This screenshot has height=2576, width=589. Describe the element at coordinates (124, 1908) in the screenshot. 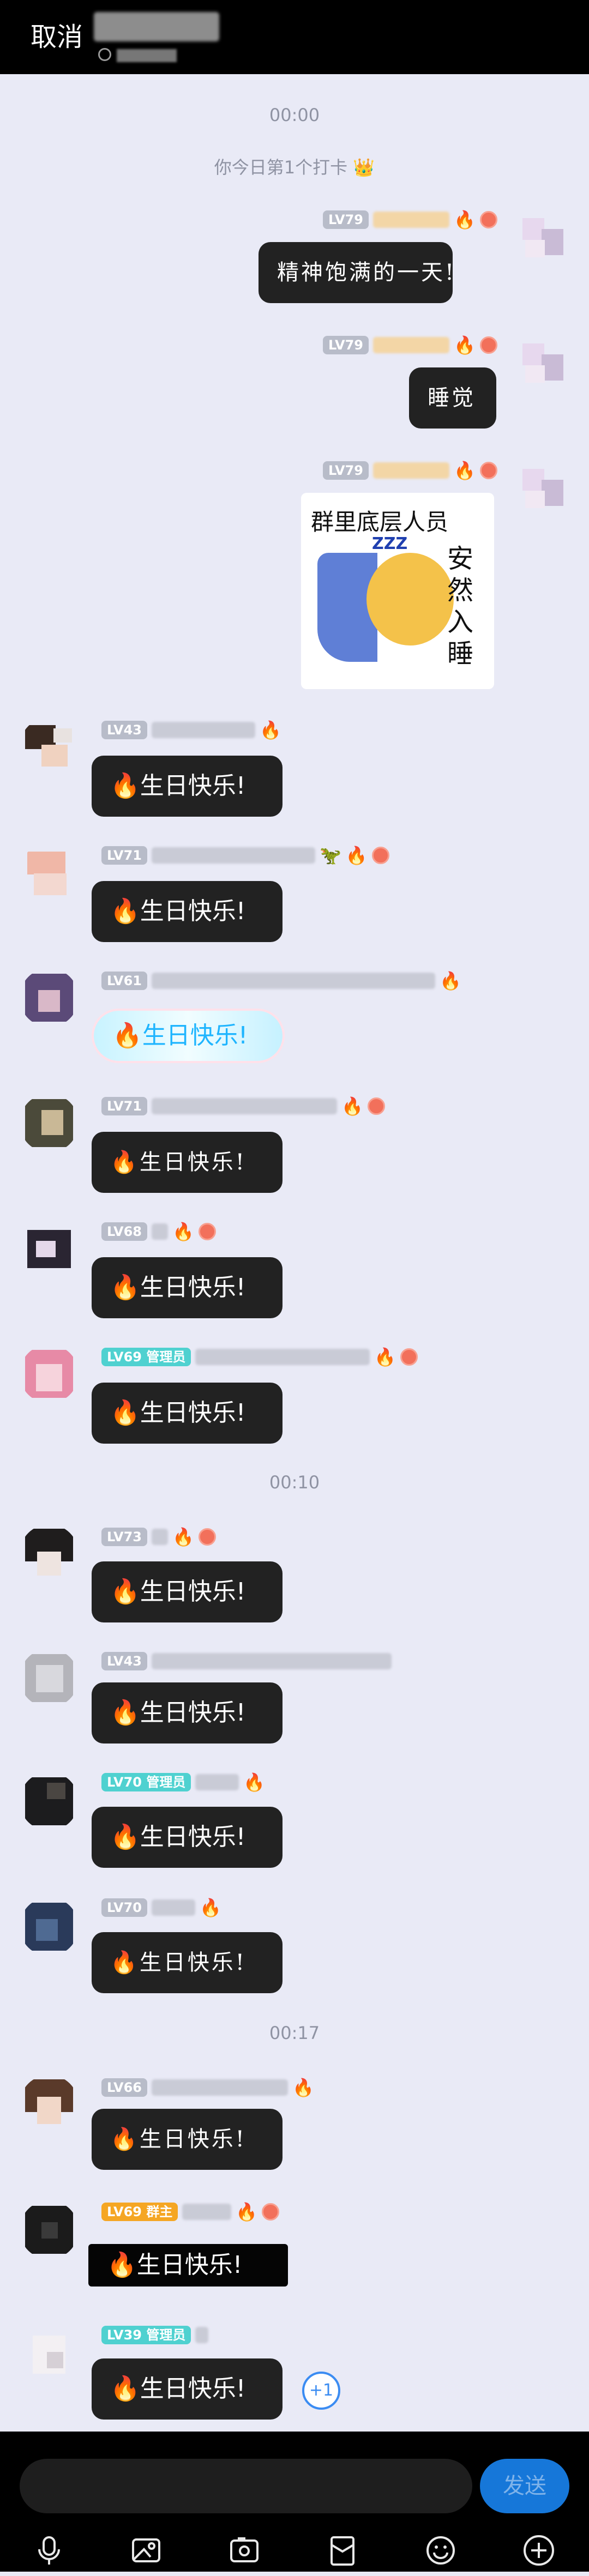

I see `level-badge: LV70` at that location.